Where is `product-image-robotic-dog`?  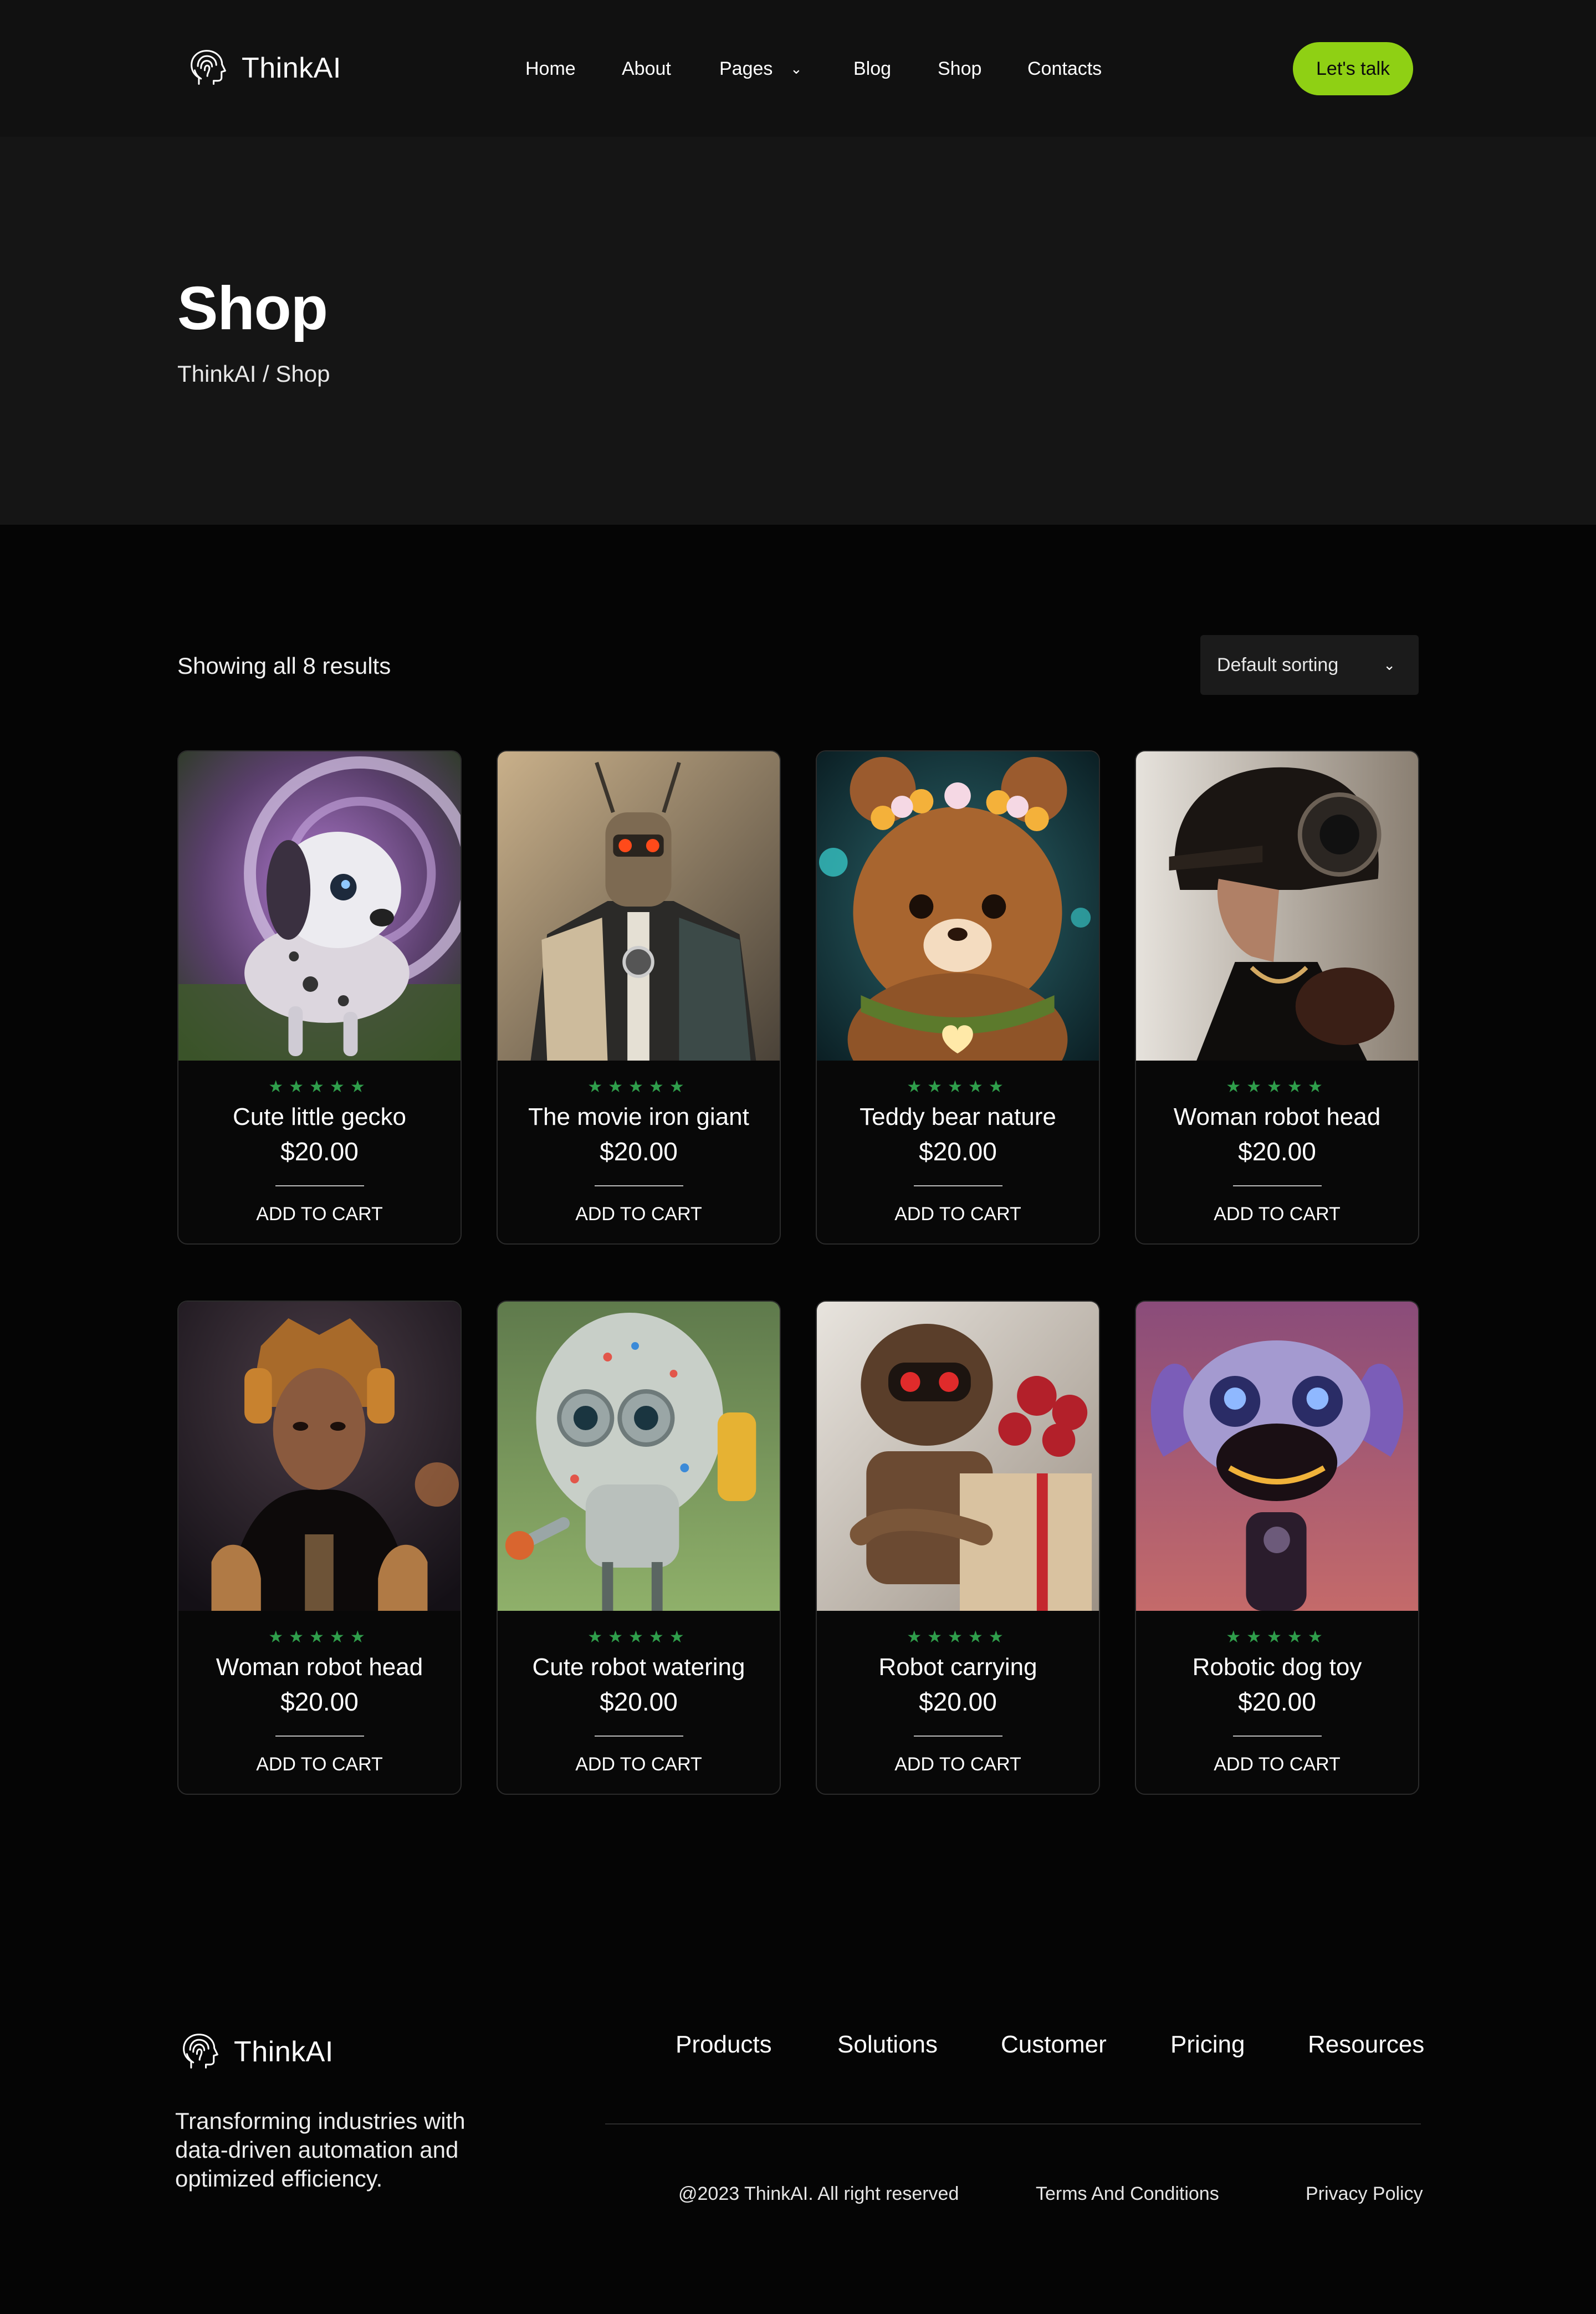
product-image-robotic-dog is located at coordinates (1277, 1456).